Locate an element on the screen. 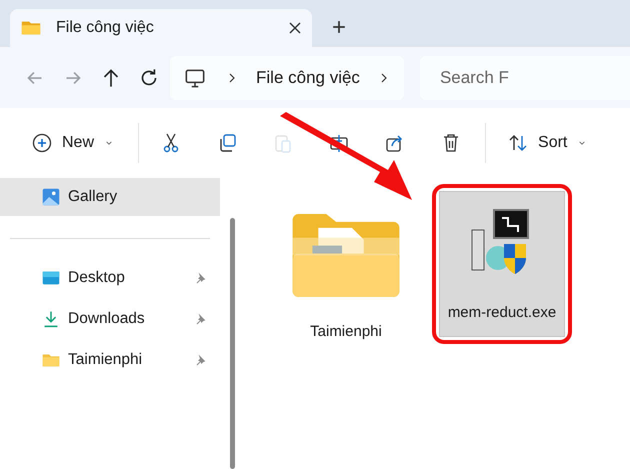 The image size is (630, 469). gallery-icon is located at coordinates (51, 197).